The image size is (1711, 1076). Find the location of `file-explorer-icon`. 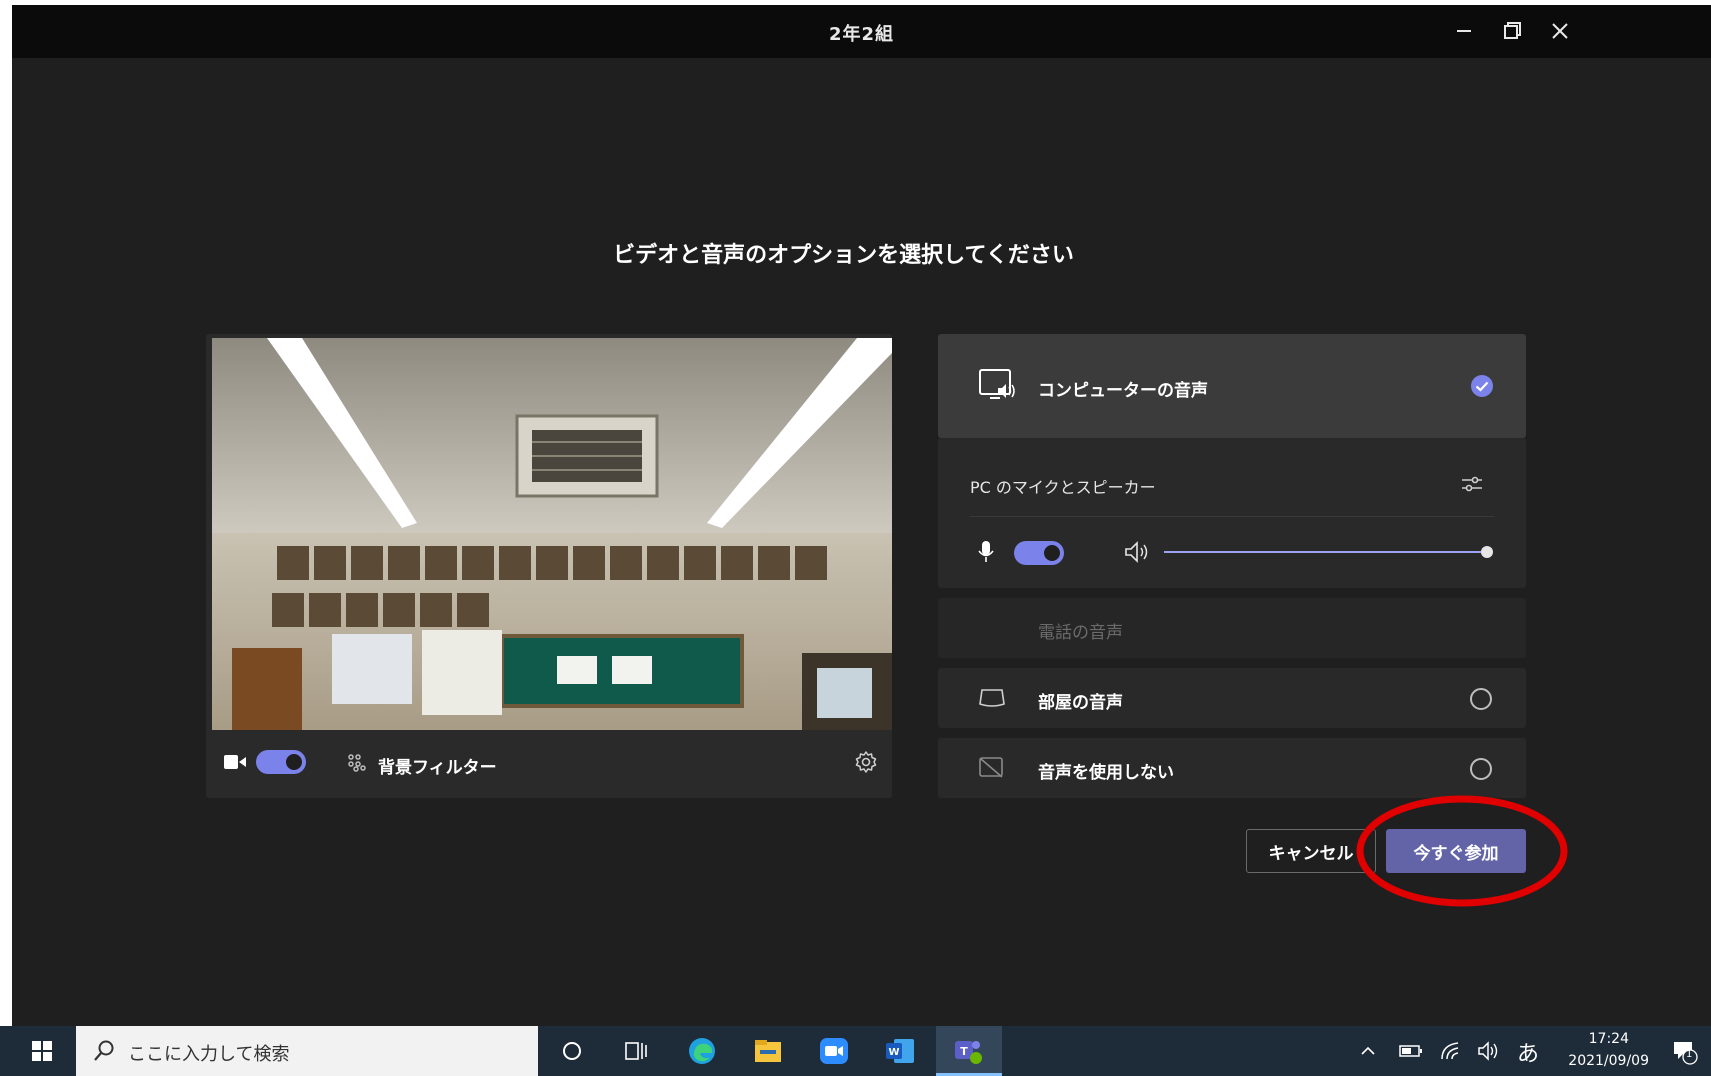

file-explorer-icon is located at coordinates (768, 1051).